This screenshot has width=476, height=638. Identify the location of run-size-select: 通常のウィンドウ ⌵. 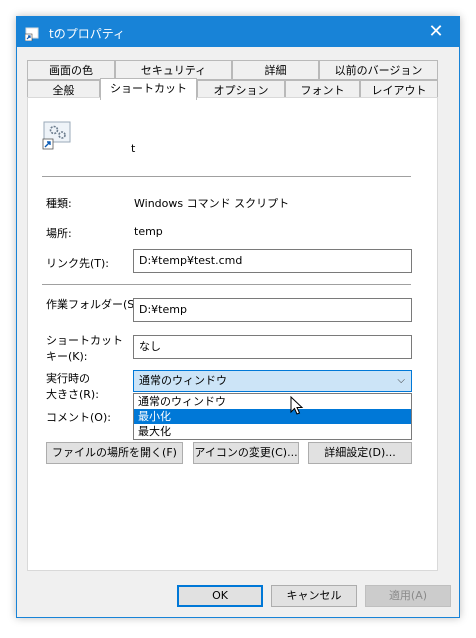
(272, 381).